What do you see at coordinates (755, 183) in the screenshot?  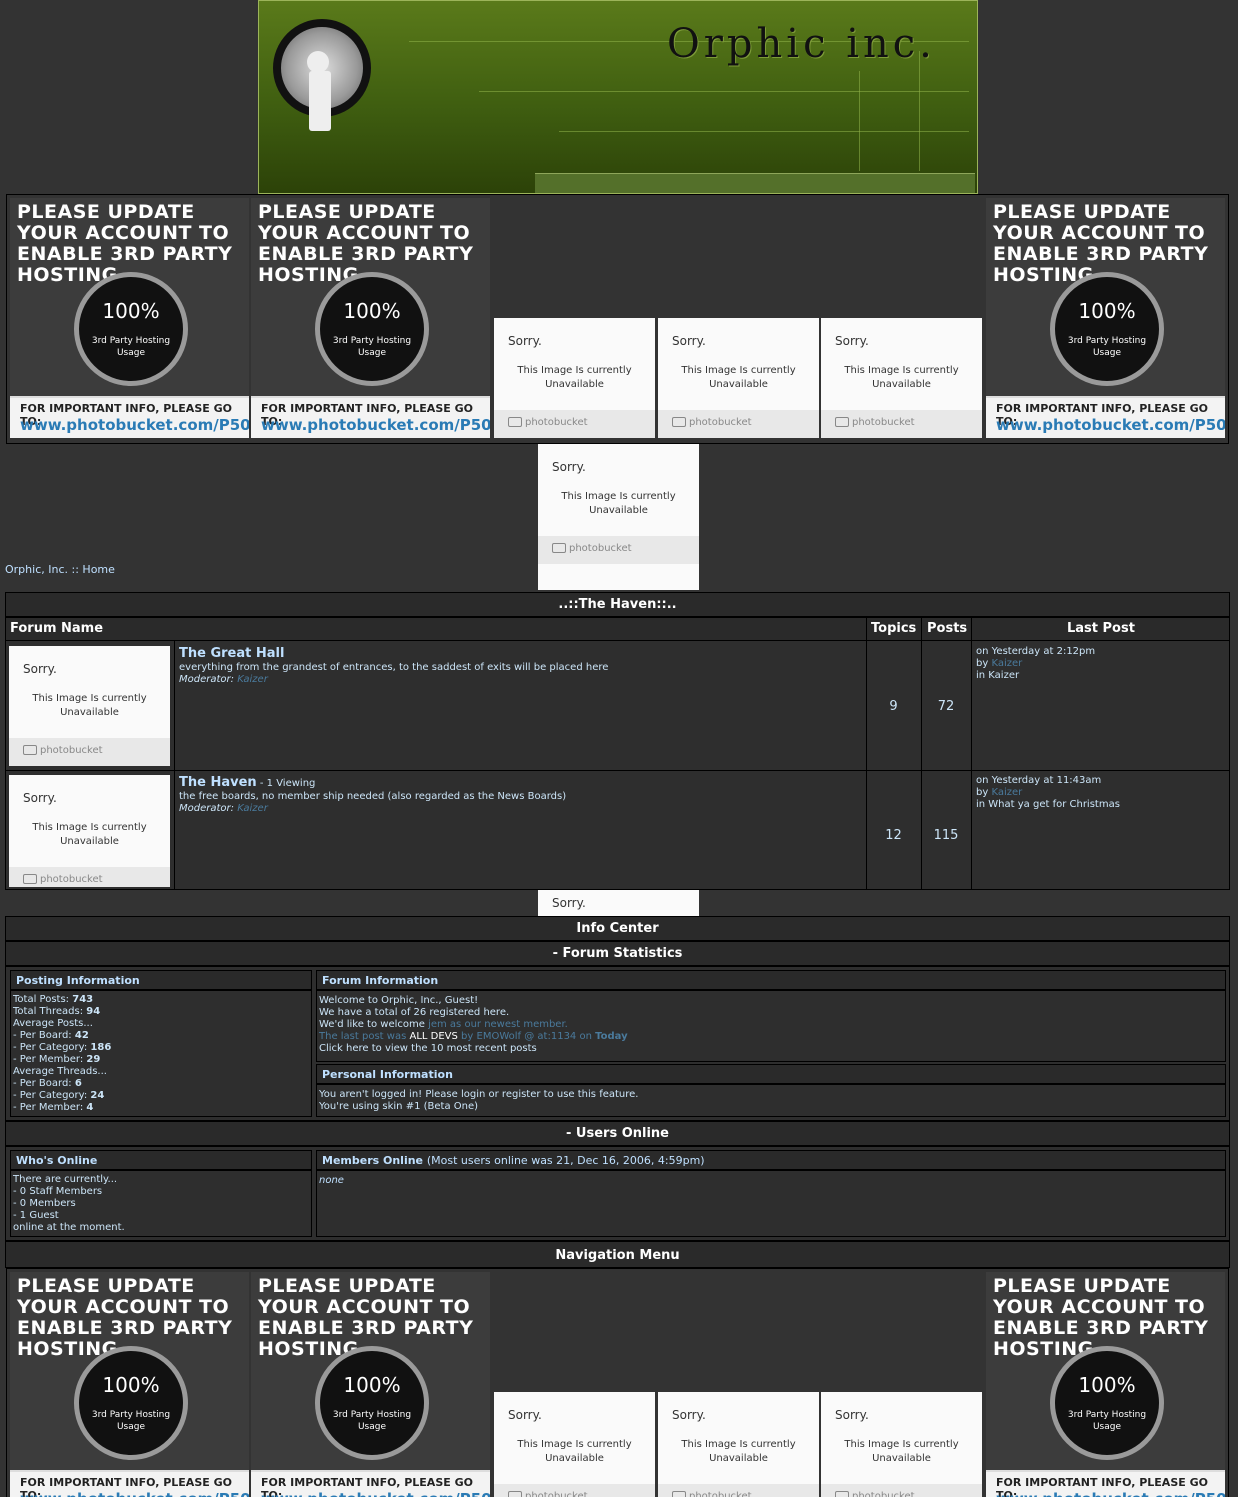 I see `banner-strip` at bounding box center [755, 183].